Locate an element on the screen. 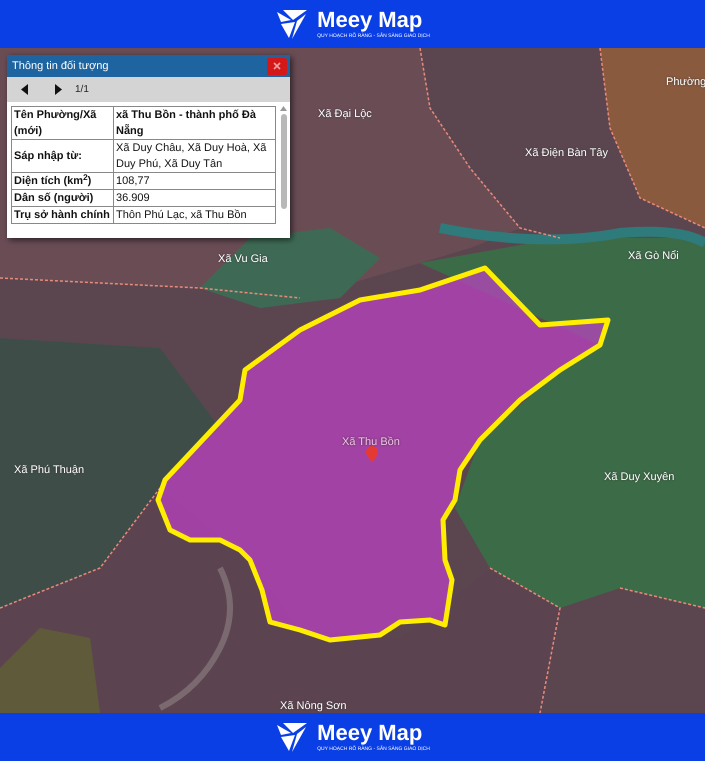  commune-label: Xã Điện Bàn Tây is located at coordinates (566, 153).